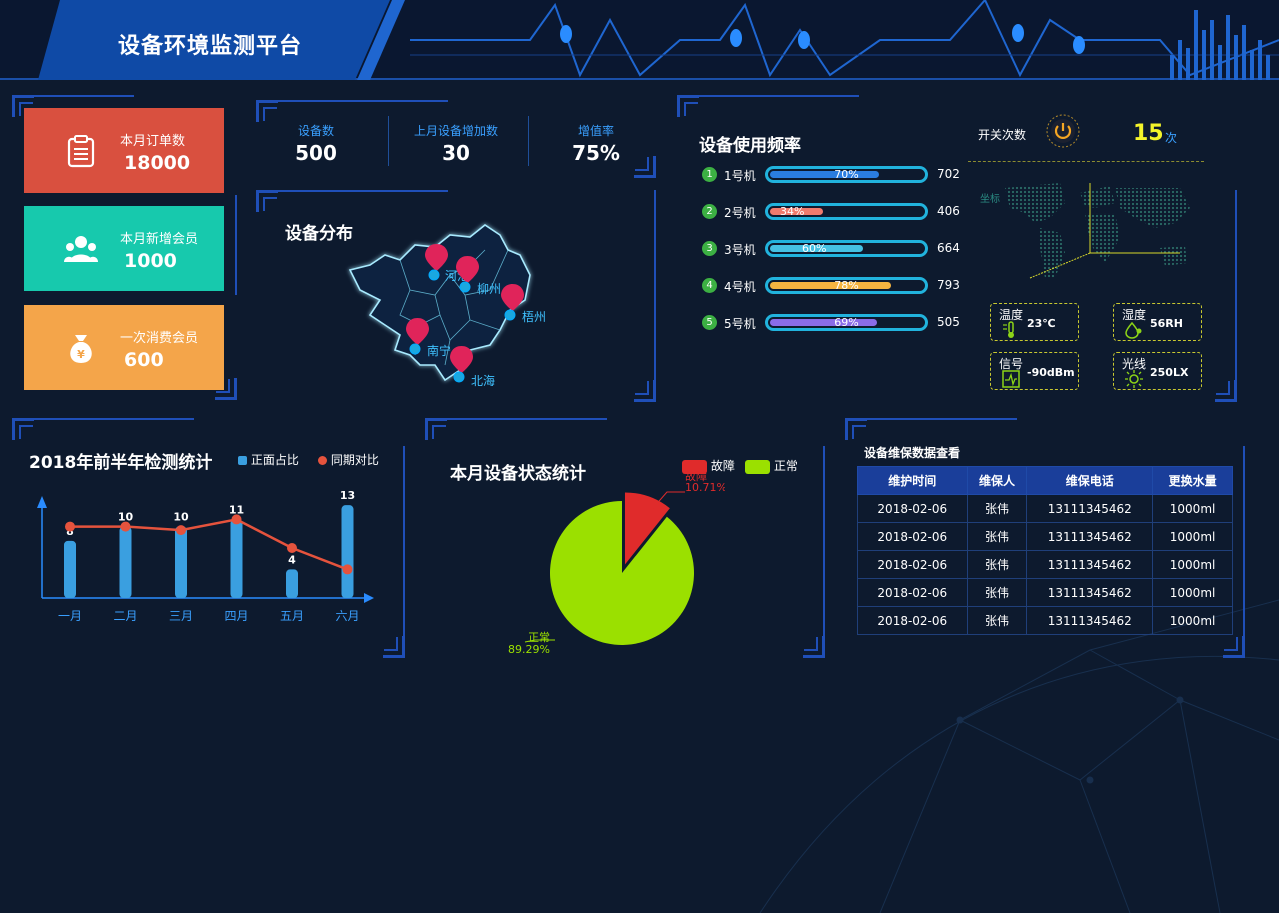 The image size is (1279, 913). What do you see at coordinates (236, 616) in the screenshot?
I see `x-tick-label: 四月` at bounding box center [236, 616].